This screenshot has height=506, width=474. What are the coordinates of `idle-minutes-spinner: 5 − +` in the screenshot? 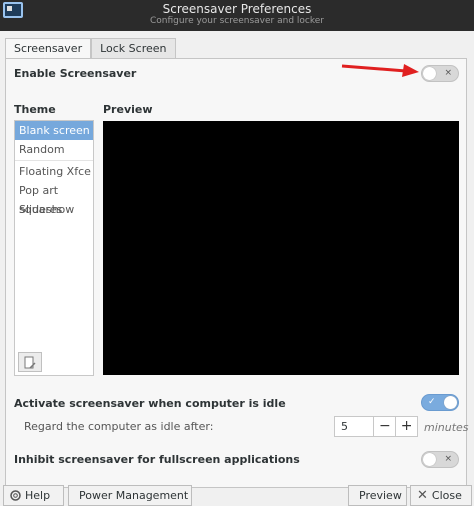 It's located at (376, 426).